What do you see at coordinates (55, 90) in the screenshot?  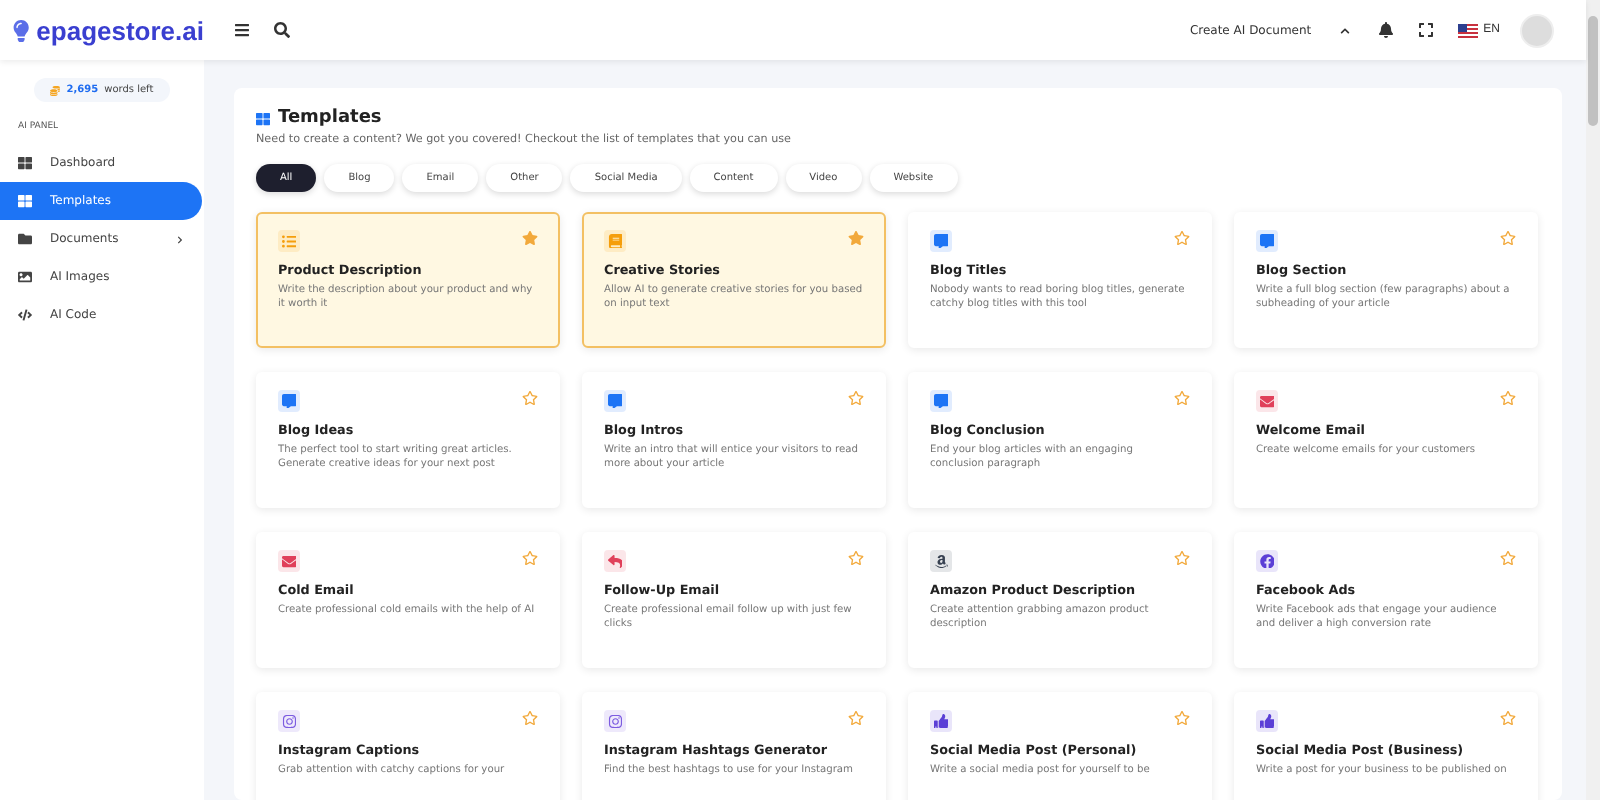 I see `coins-icon` at bounding box center [55, 90].